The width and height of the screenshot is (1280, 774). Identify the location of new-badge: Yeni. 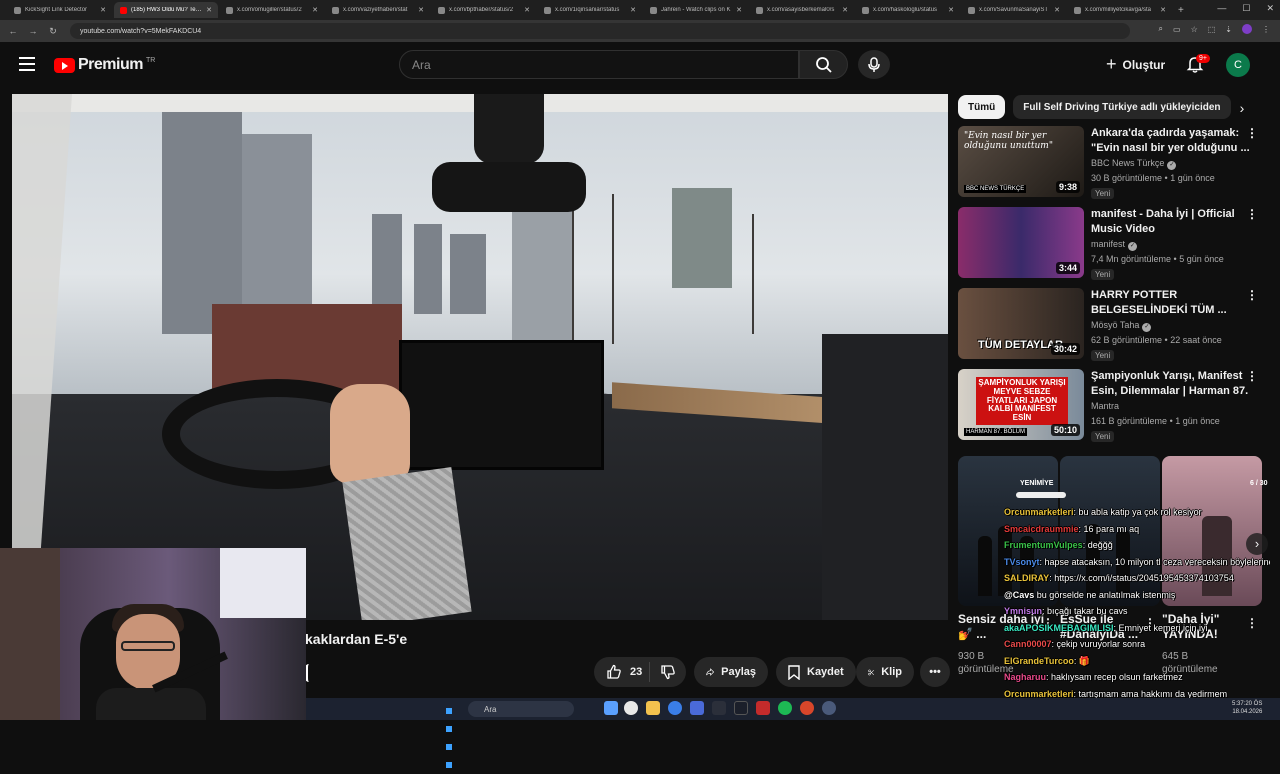
(1103, 436).